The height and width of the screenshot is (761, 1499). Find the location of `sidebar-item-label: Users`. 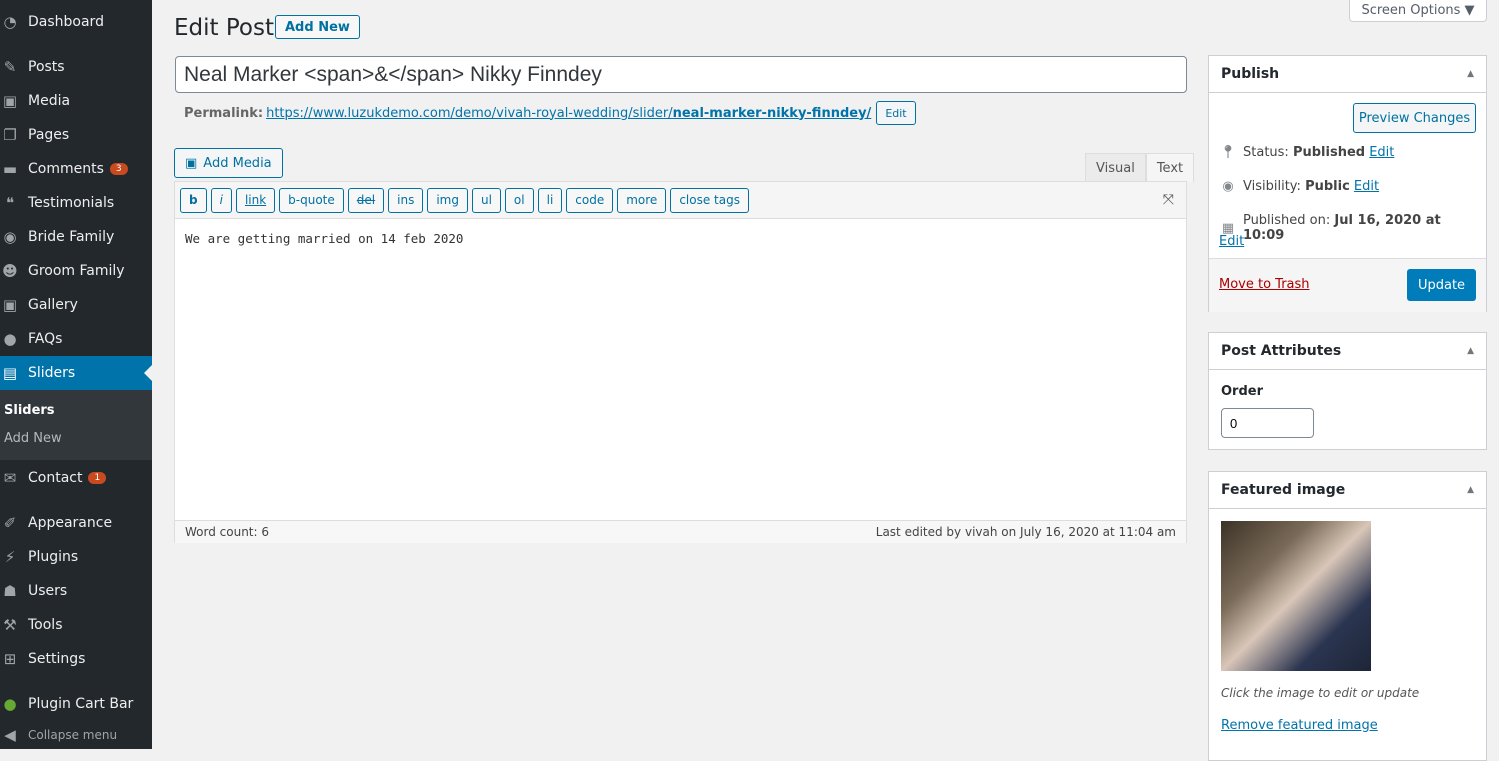

sidebar-item-label: Users is located at coordinates (48, 591).